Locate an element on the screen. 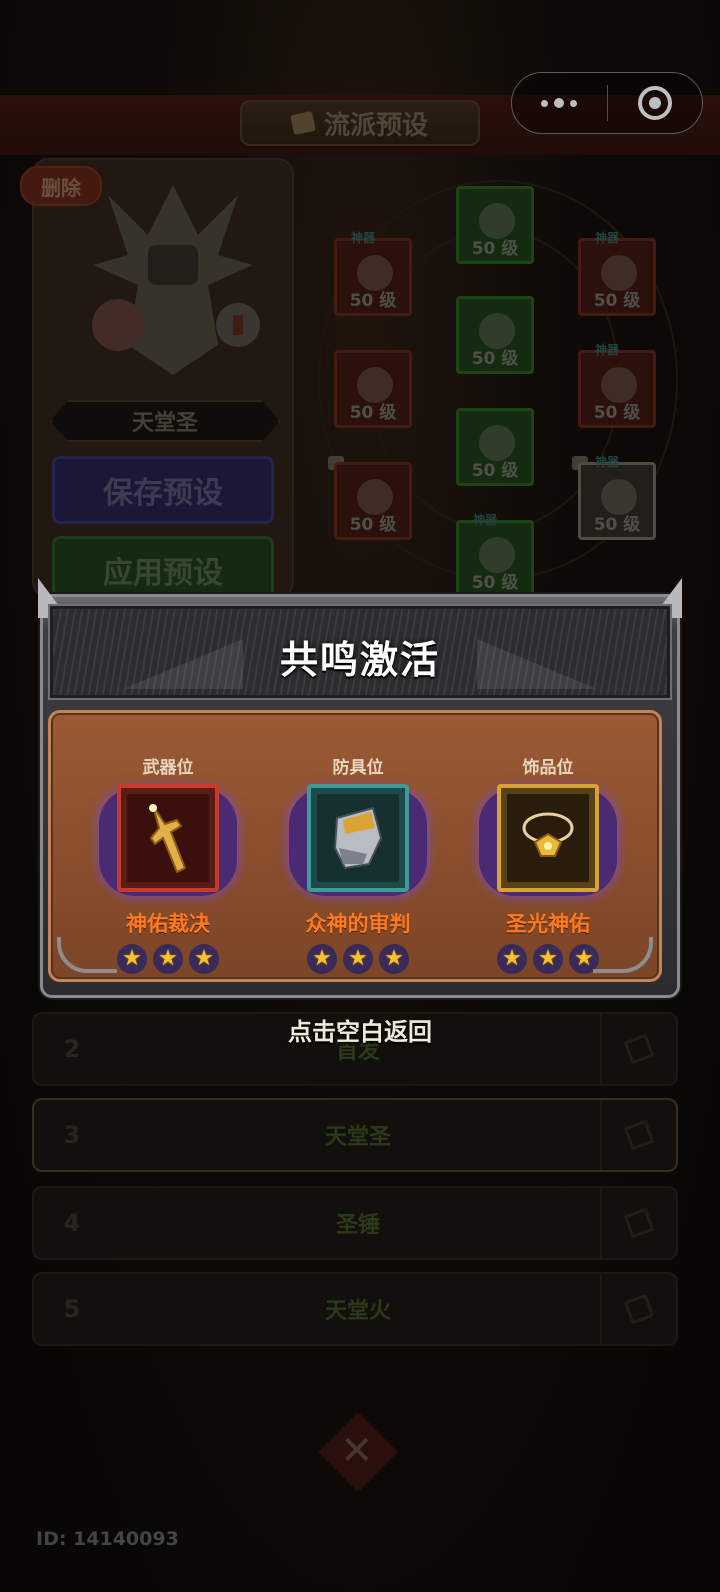 This screenshot has width=720, height=1592. tap-to-return-hint: 点击空白返回 is located at coordinates (360, 1032).